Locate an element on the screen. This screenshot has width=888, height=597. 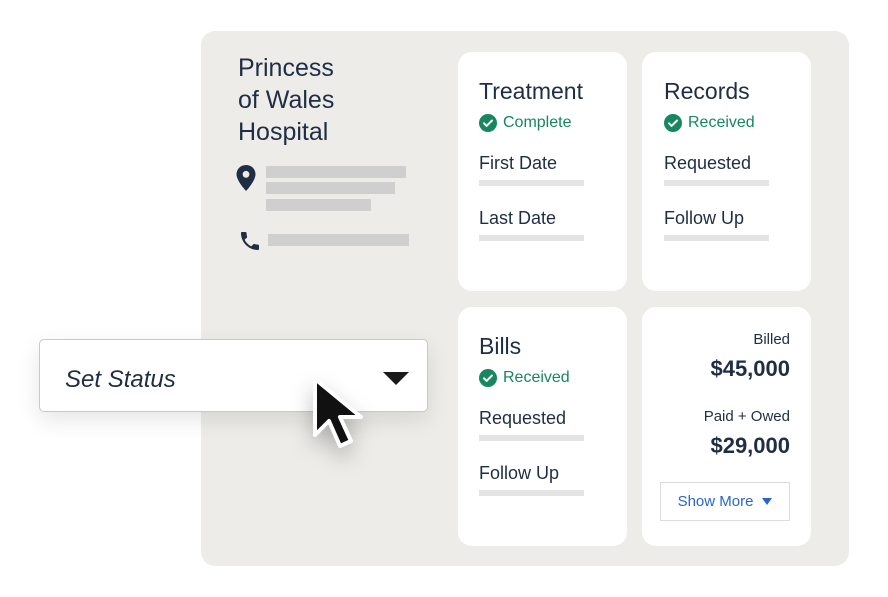
map-pin-icon is located at coordinates (246, 178).